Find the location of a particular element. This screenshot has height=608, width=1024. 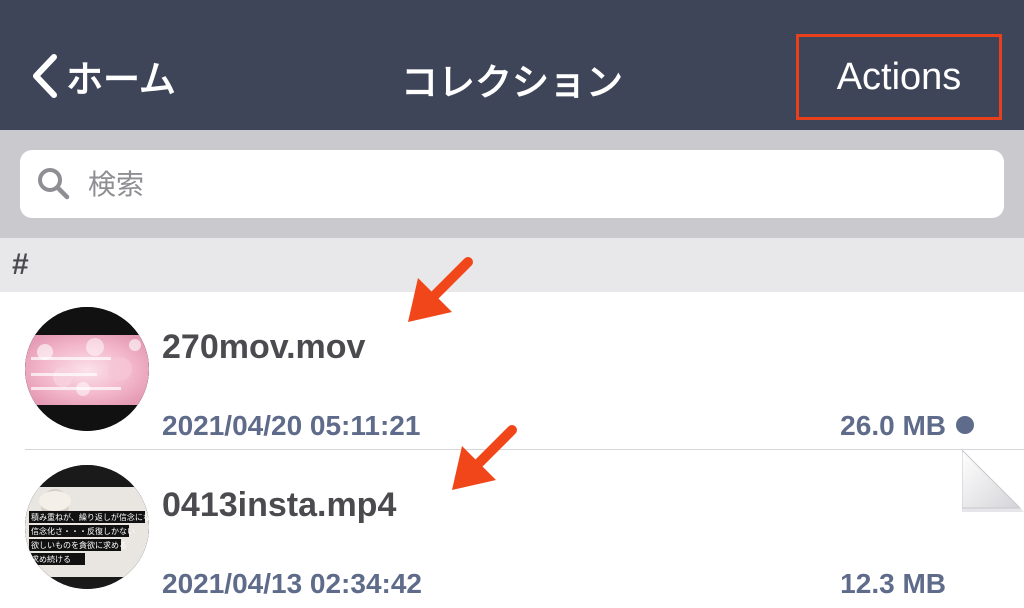

file-date: 2021/04/20 05:11:21 is located at coordinates (291, 425).